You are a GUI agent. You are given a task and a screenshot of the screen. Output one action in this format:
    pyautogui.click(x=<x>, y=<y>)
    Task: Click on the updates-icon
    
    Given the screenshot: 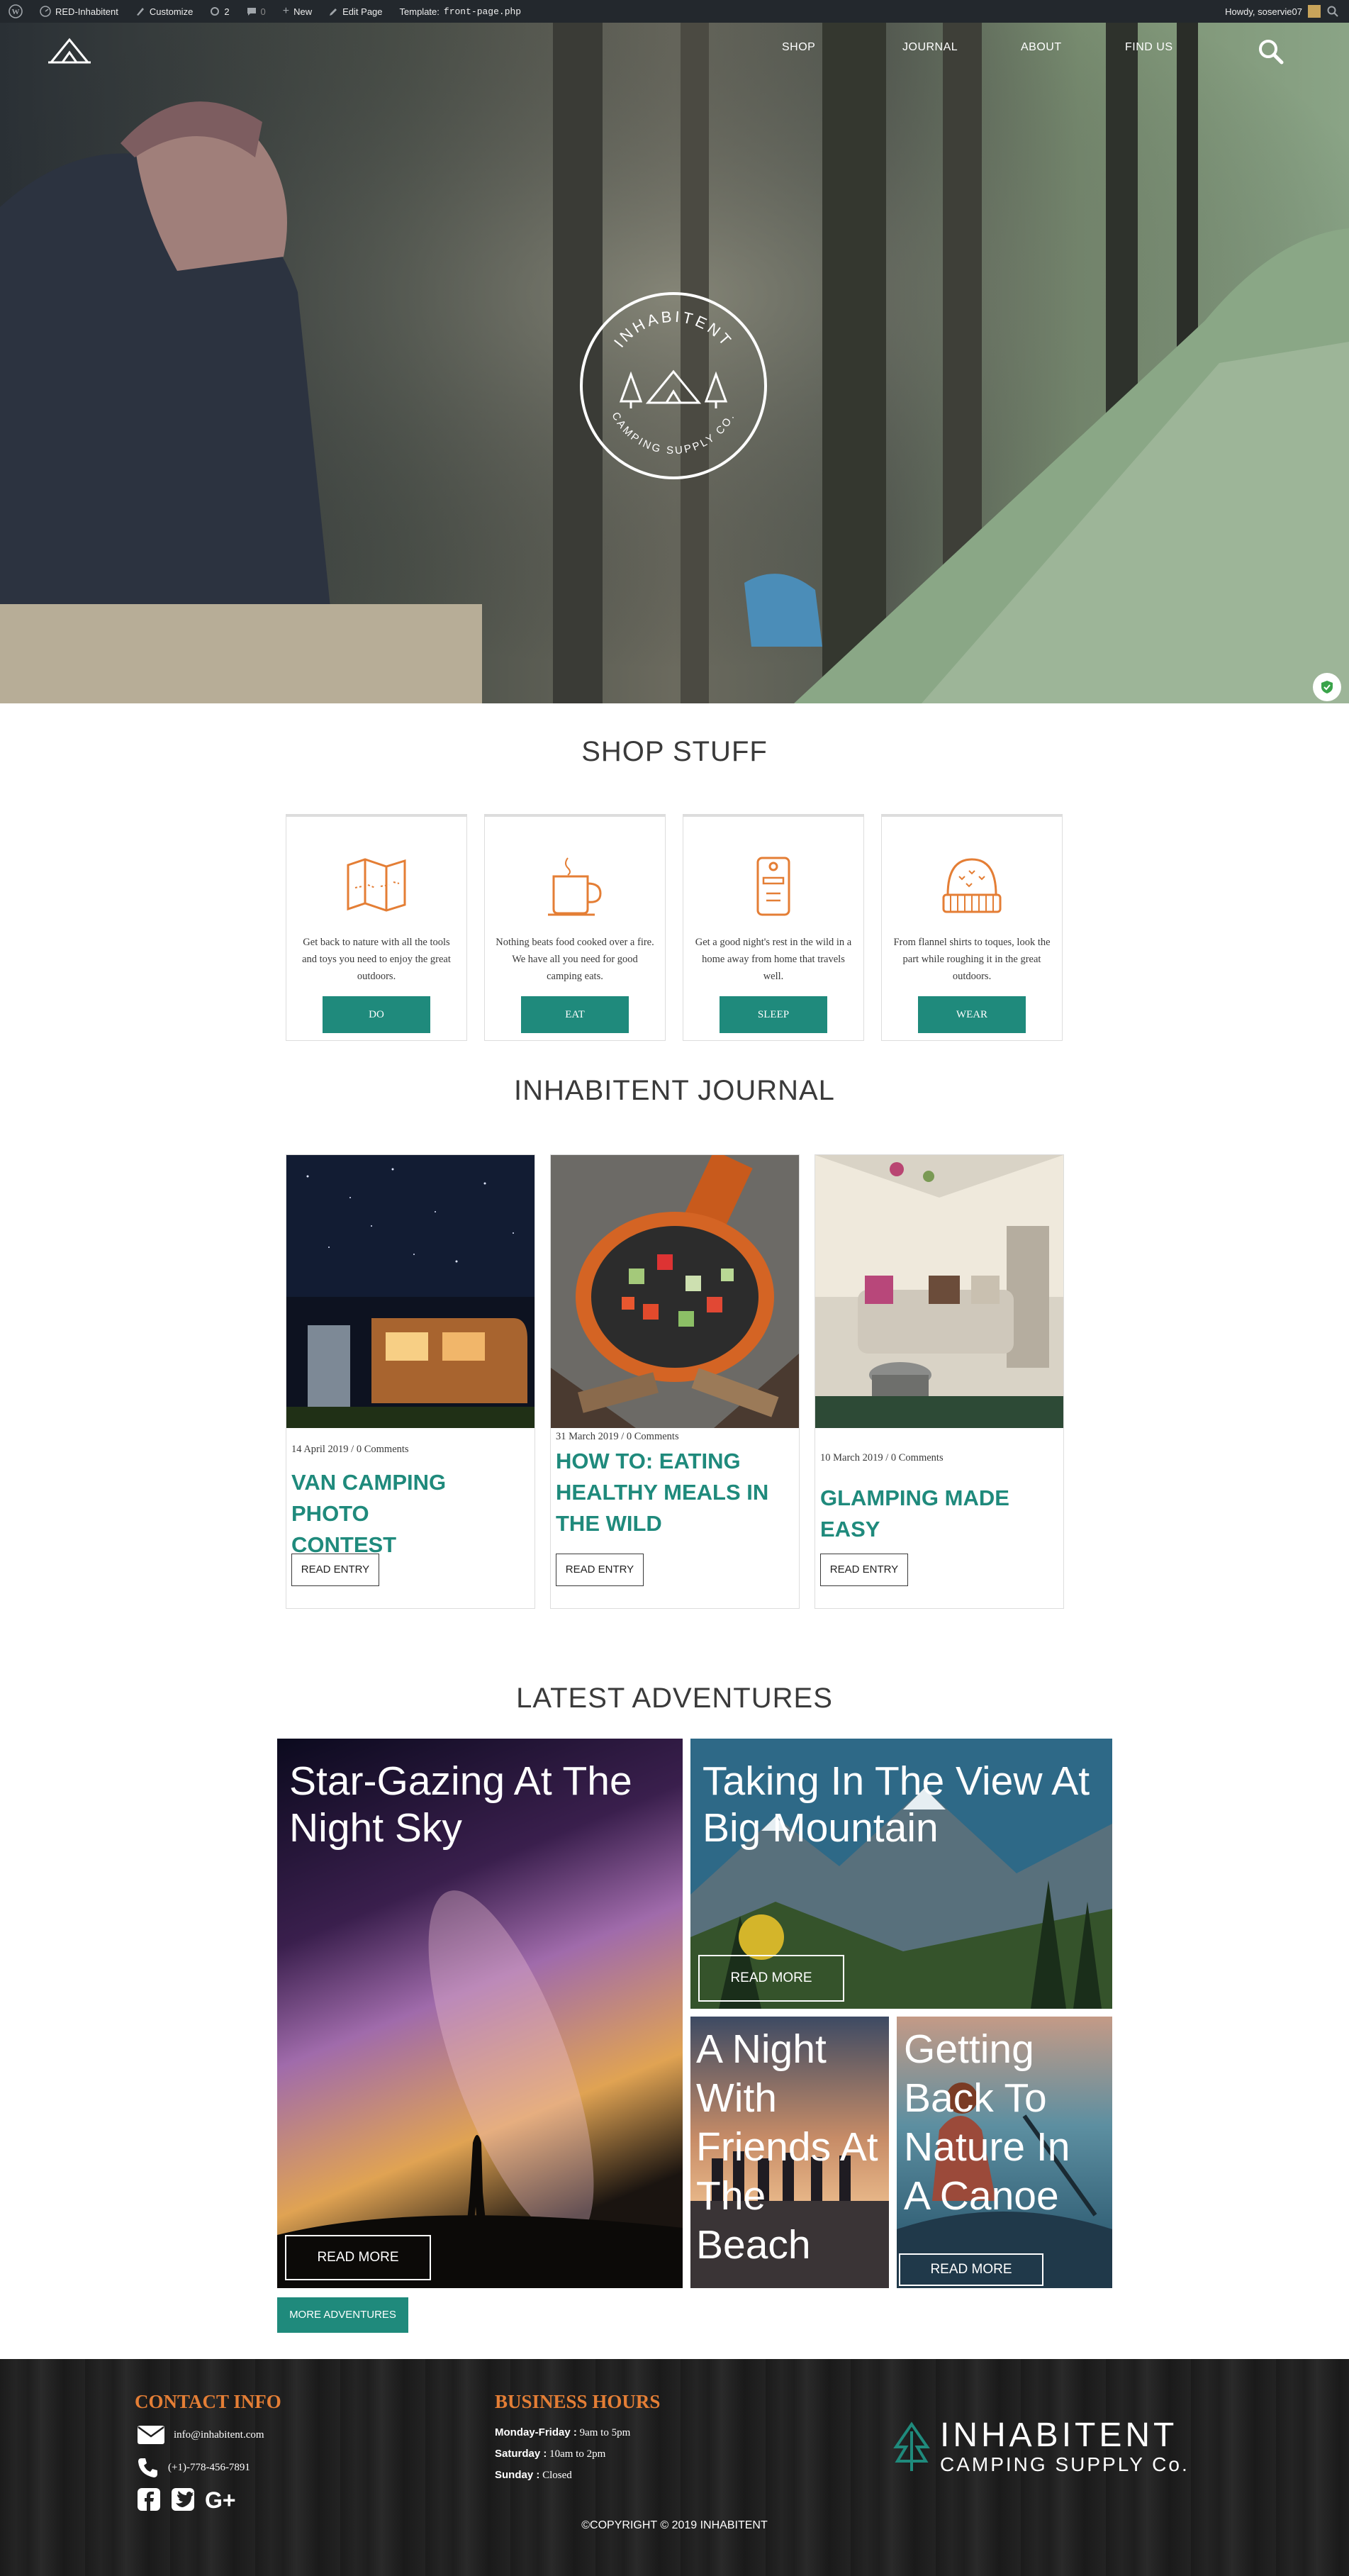 What is the action you would take?
    pyautogui.click(x=215, y=11)
    